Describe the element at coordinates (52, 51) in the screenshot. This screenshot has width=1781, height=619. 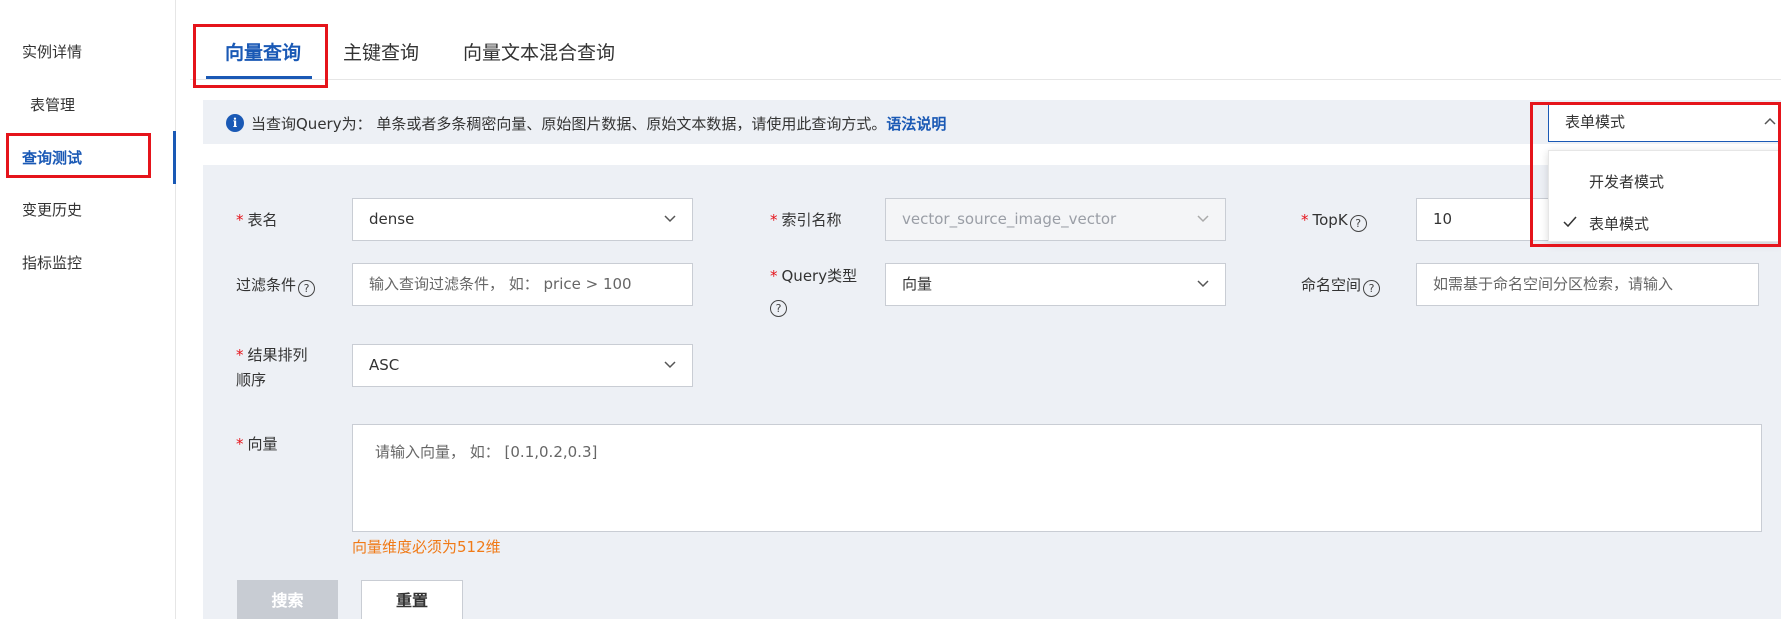
I see `sidebar-item-instance-detail: 实例详情` at that location.